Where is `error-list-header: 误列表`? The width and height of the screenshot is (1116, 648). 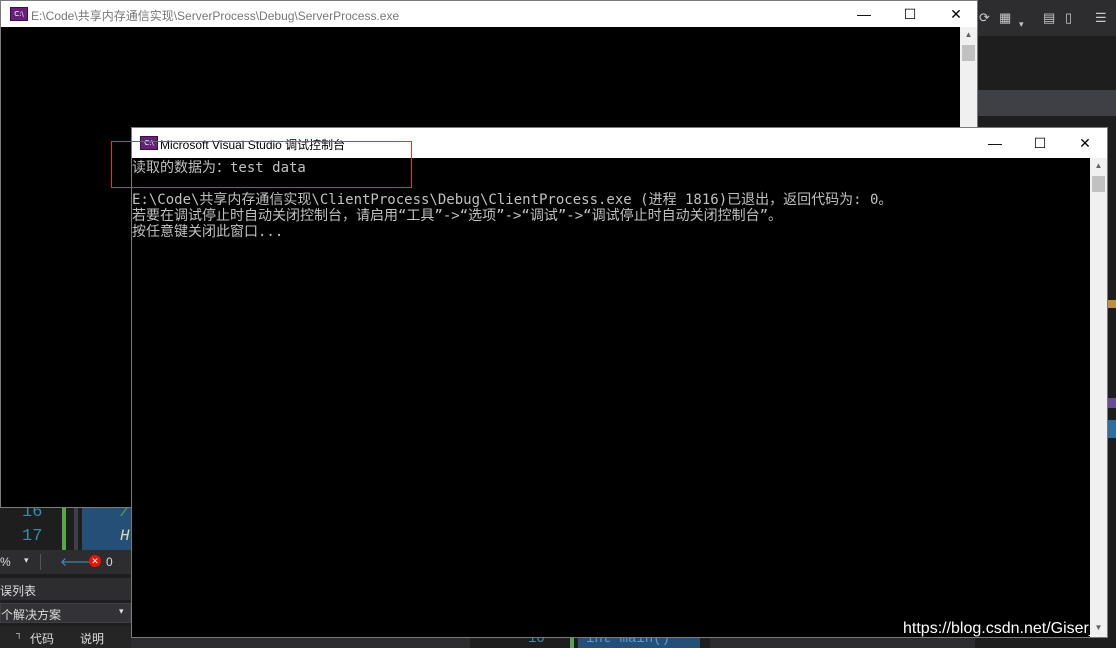
error-list-header: 误列表 is located at coordinates (65, 589).